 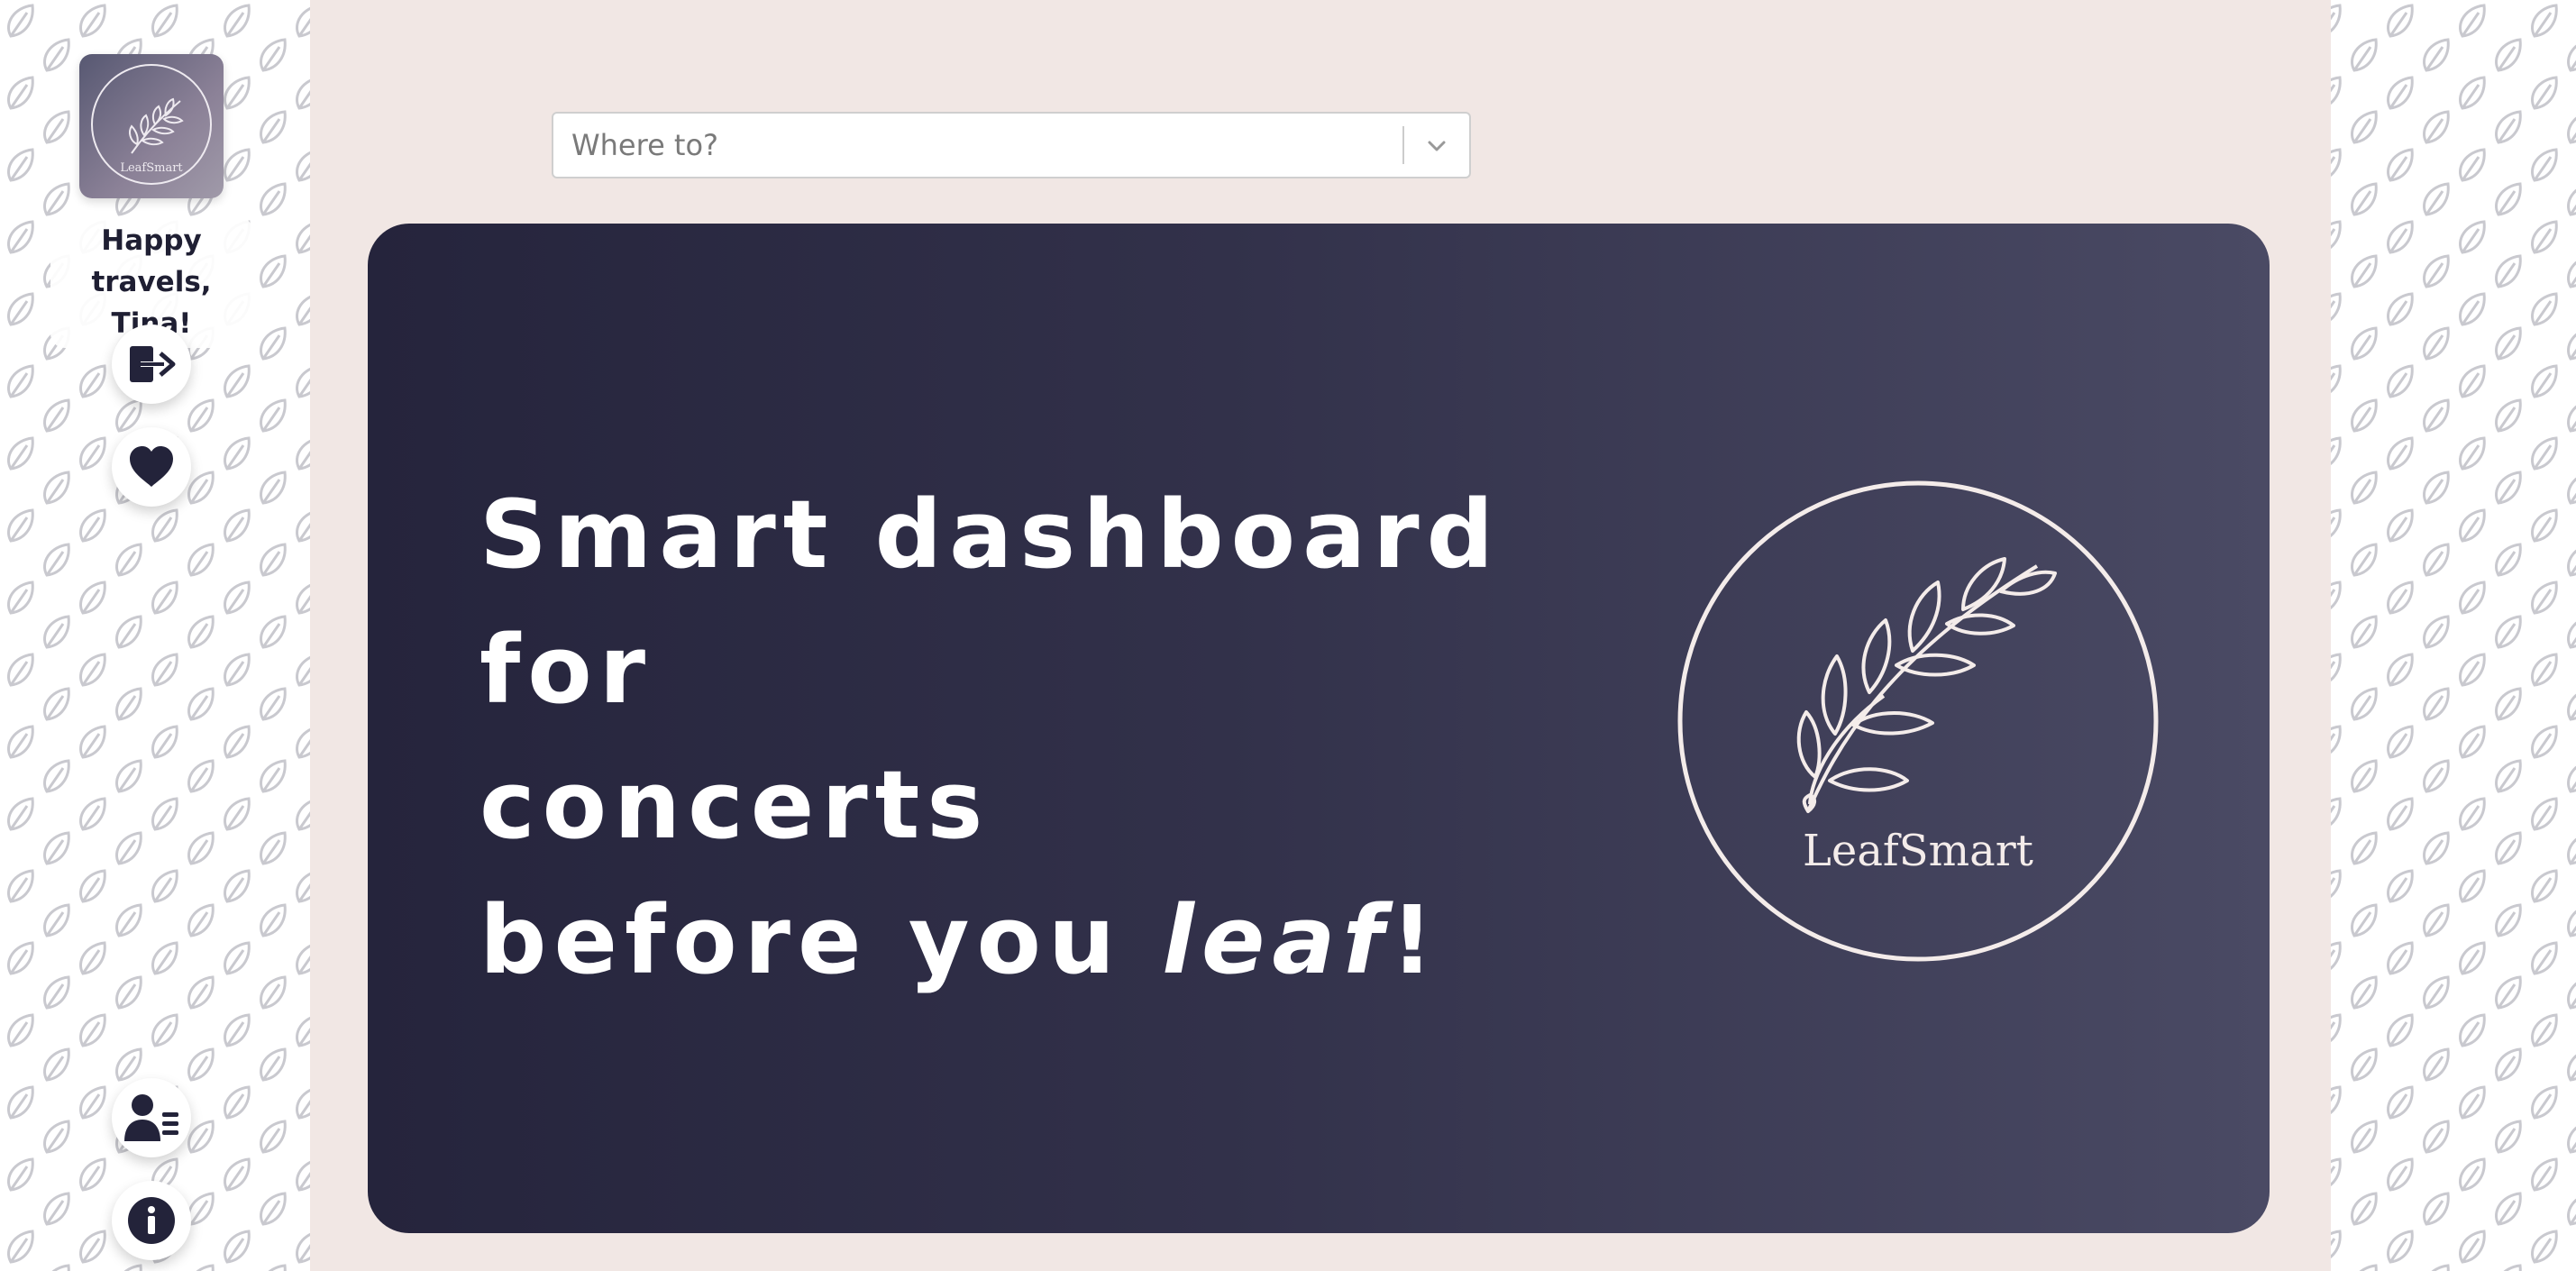 I want to click on logo-text: LeafSmart, so click(x=151, y=168).